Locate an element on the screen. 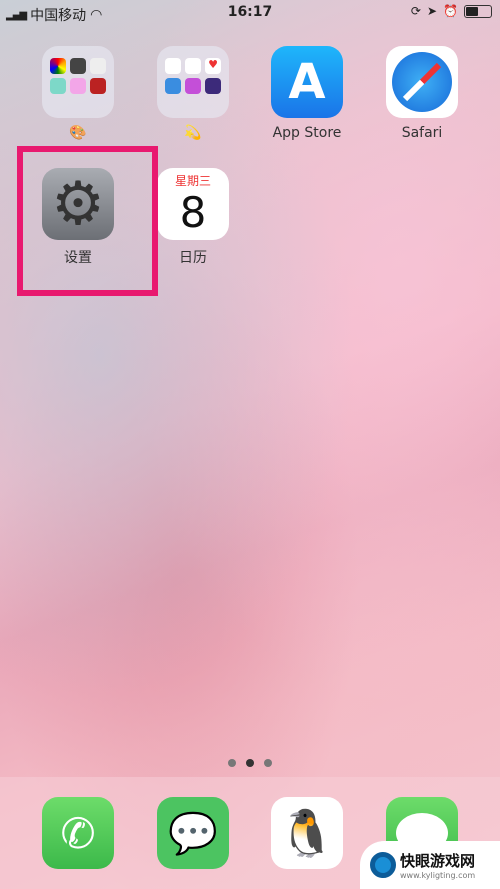 Image resolution: width=500 pixels, height=889 pixels. folder-2: ♥ 💫 is located at coordinates (193, 93).